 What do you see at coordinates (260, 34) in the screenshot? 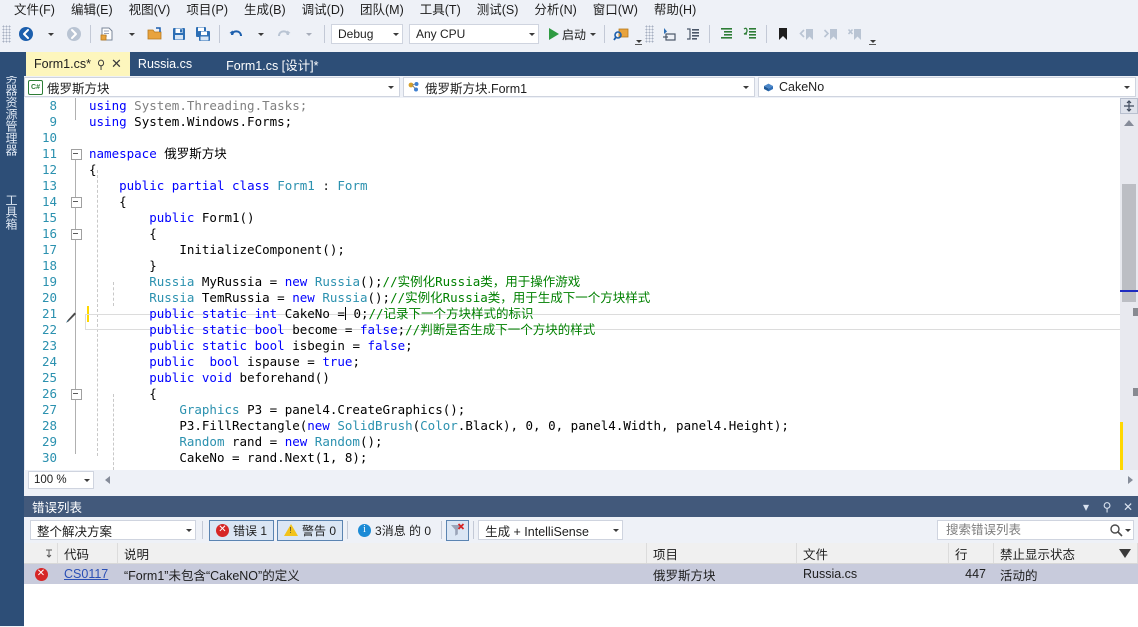
I see `undo-dropdown` at bounding box center [260, 34].